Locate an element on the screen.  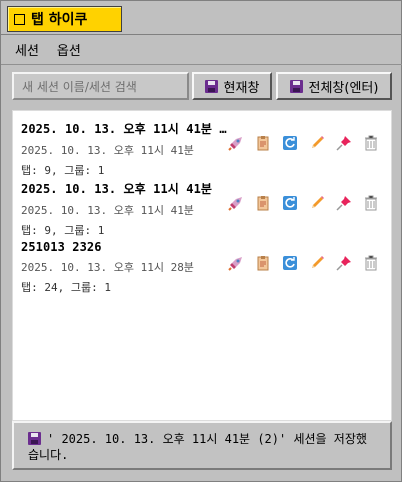
app-title: 탭 하이쿠 is located at coordinates (59, 20).